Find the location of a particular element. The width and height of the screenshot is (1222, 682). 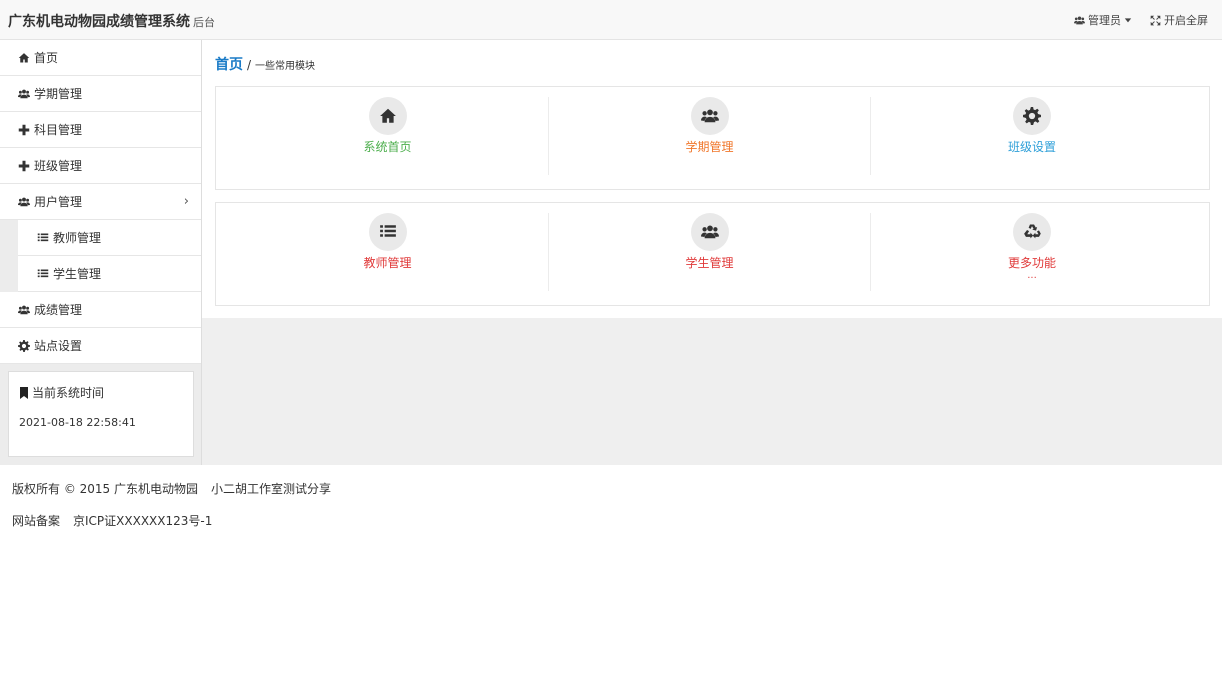

sidebar-item-label: 首页 is located at coordinates (46, 58).